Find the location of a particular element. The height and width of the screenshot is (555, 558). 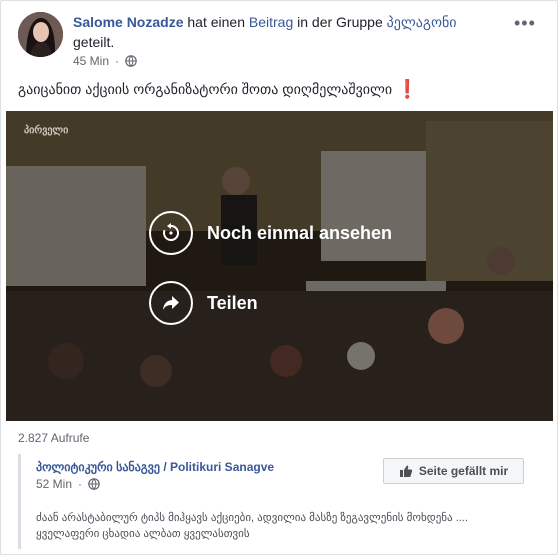

replay-button: Noch einmal ansehen is located at coordinates (270, 233).